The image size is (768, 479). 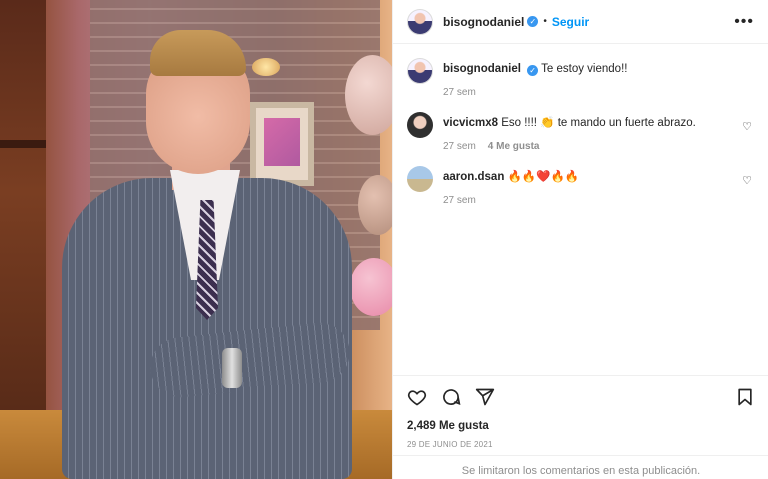 What do you see at coordinates (451, 397) in the screenshot?
I see `comment-icon` at bounding box center [451, 397].